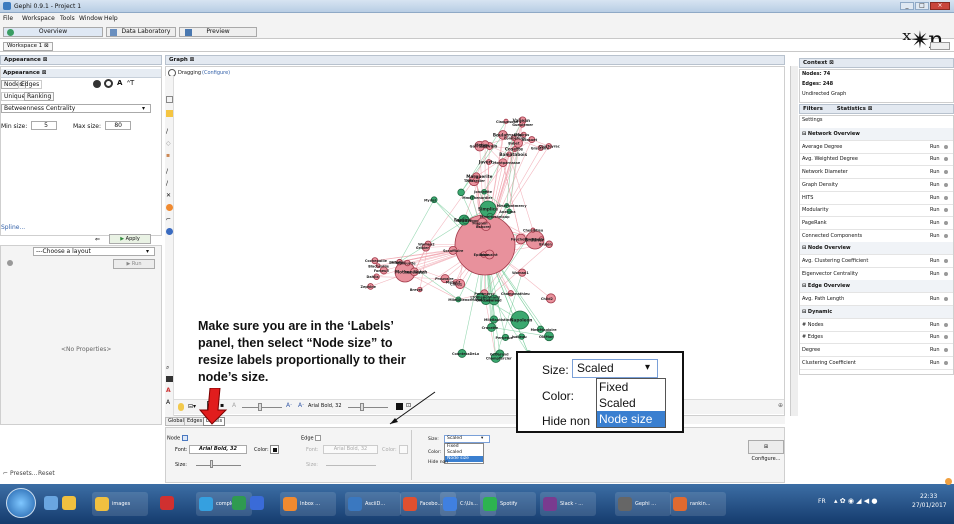 This screenshot has width=954, height=524. I want to click on tab-filters: Filters, so click(813, 109).